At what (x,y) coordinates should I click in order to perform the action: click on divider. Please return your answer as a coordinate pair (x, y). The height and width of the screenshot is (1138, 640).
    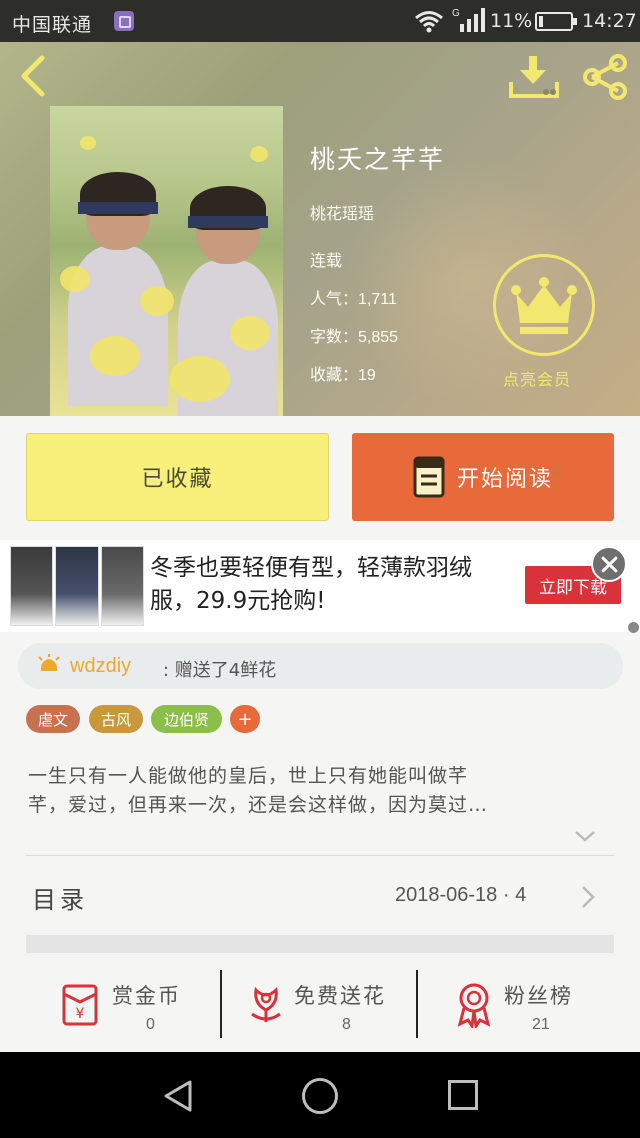
    Looking at the image, I should click on (320, 855).